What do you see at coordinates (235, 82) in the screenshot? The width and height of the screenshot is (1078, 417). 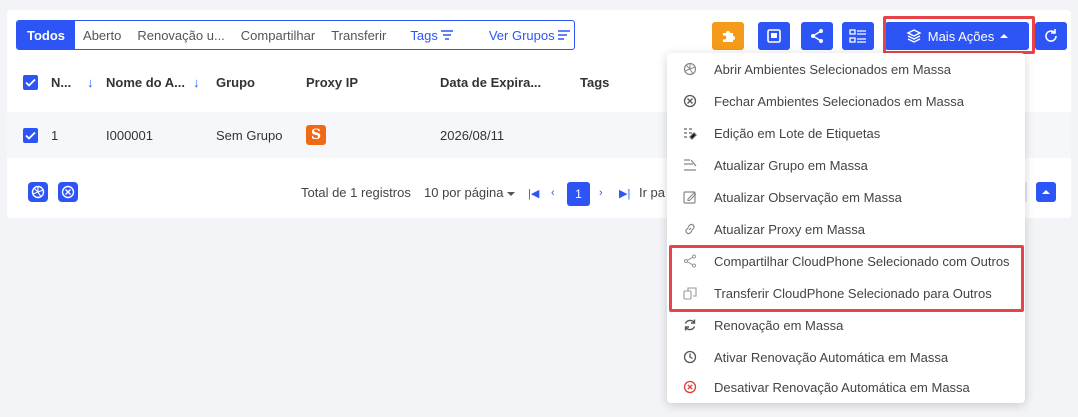 I see `col-group: Grupo` at bounding box center [235, 82].